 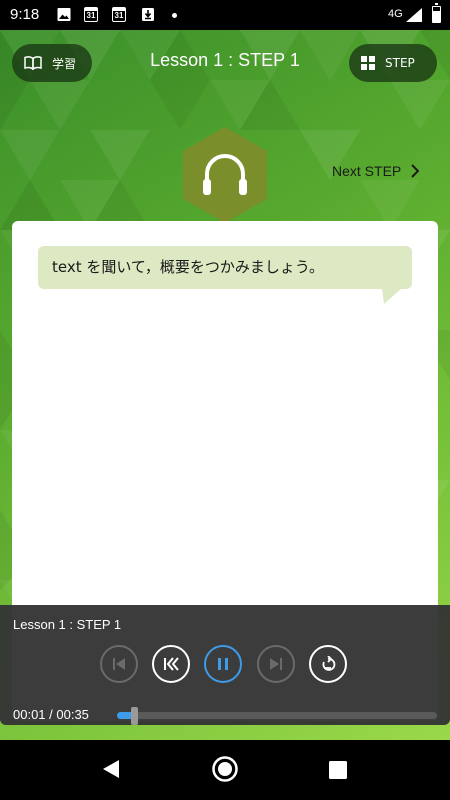 I want to click on system-nav-bar, so click(x=225, y=770).